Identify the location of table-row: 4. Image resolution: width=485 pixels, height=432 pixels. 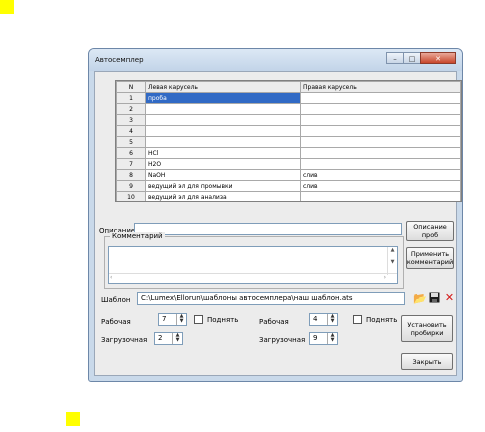
(288, 131).